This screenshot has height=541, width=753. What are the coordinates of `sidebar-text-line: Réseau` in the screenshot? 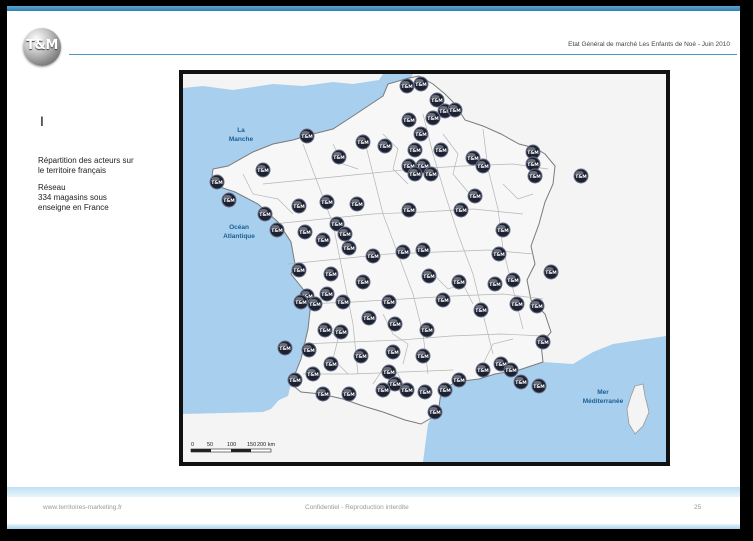 It's located at (52, 187).